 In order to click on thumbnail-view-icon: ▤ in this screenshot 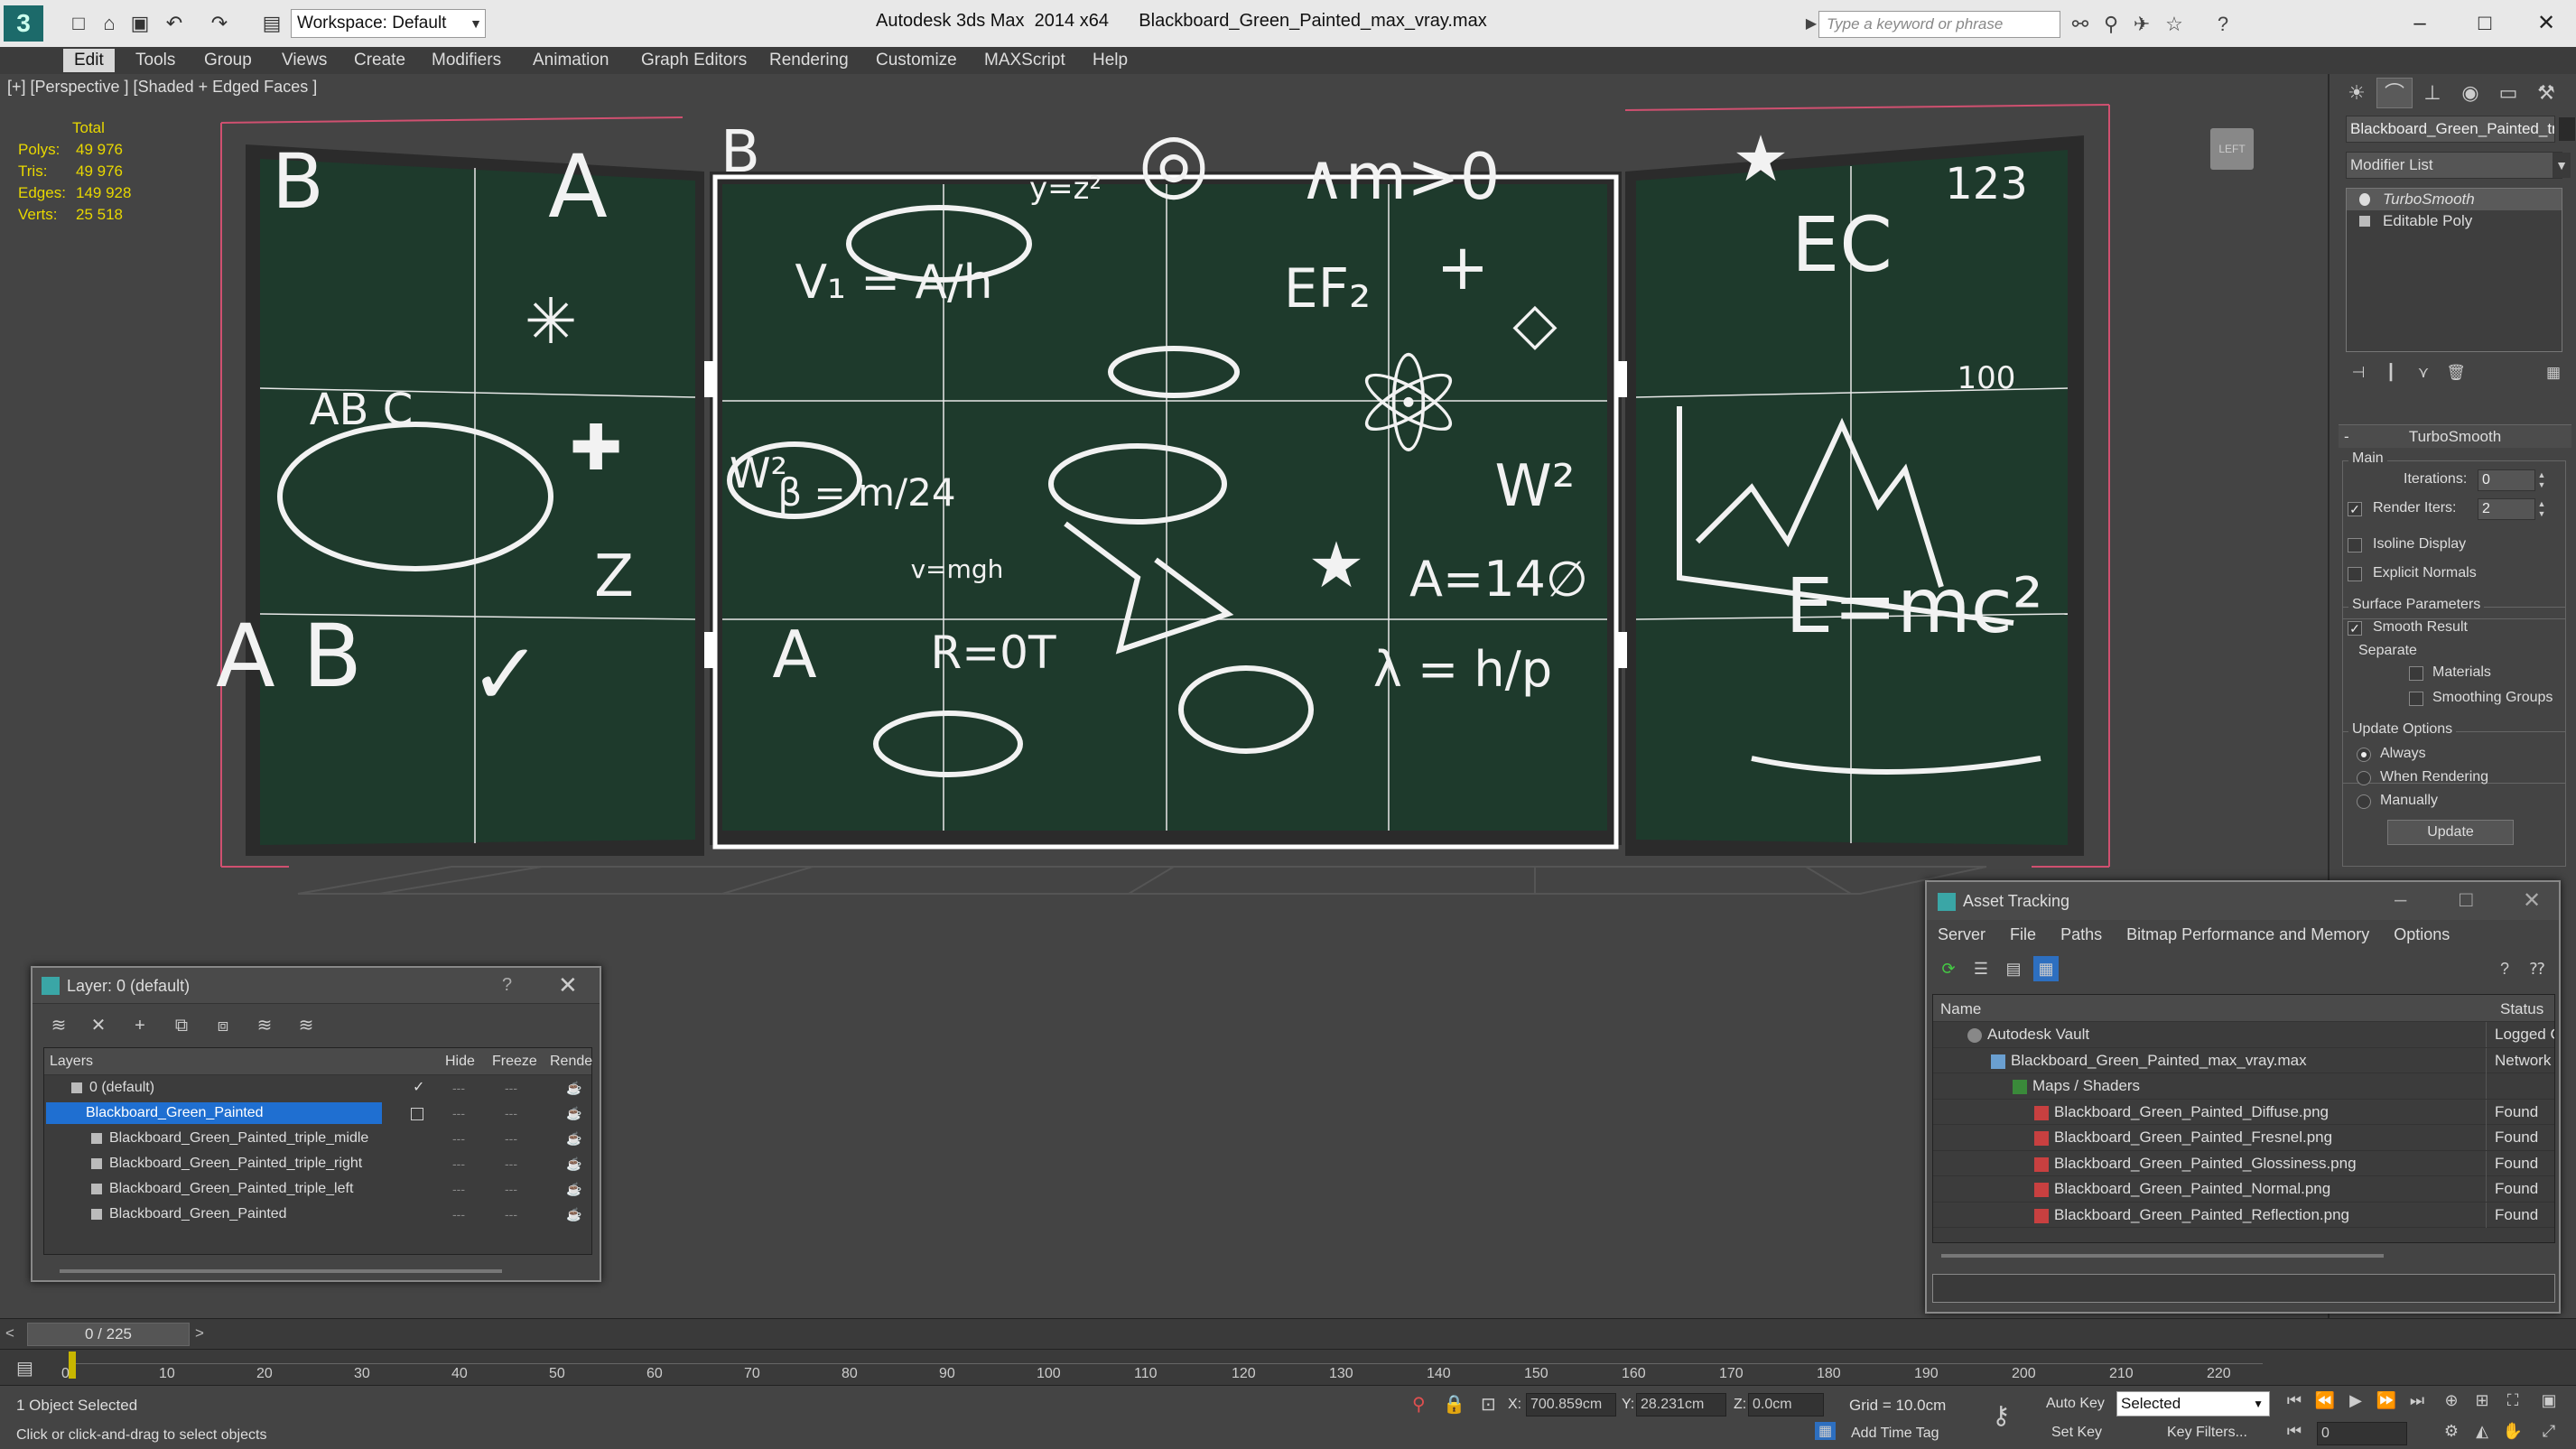, I will do `click(2013, 968)`.